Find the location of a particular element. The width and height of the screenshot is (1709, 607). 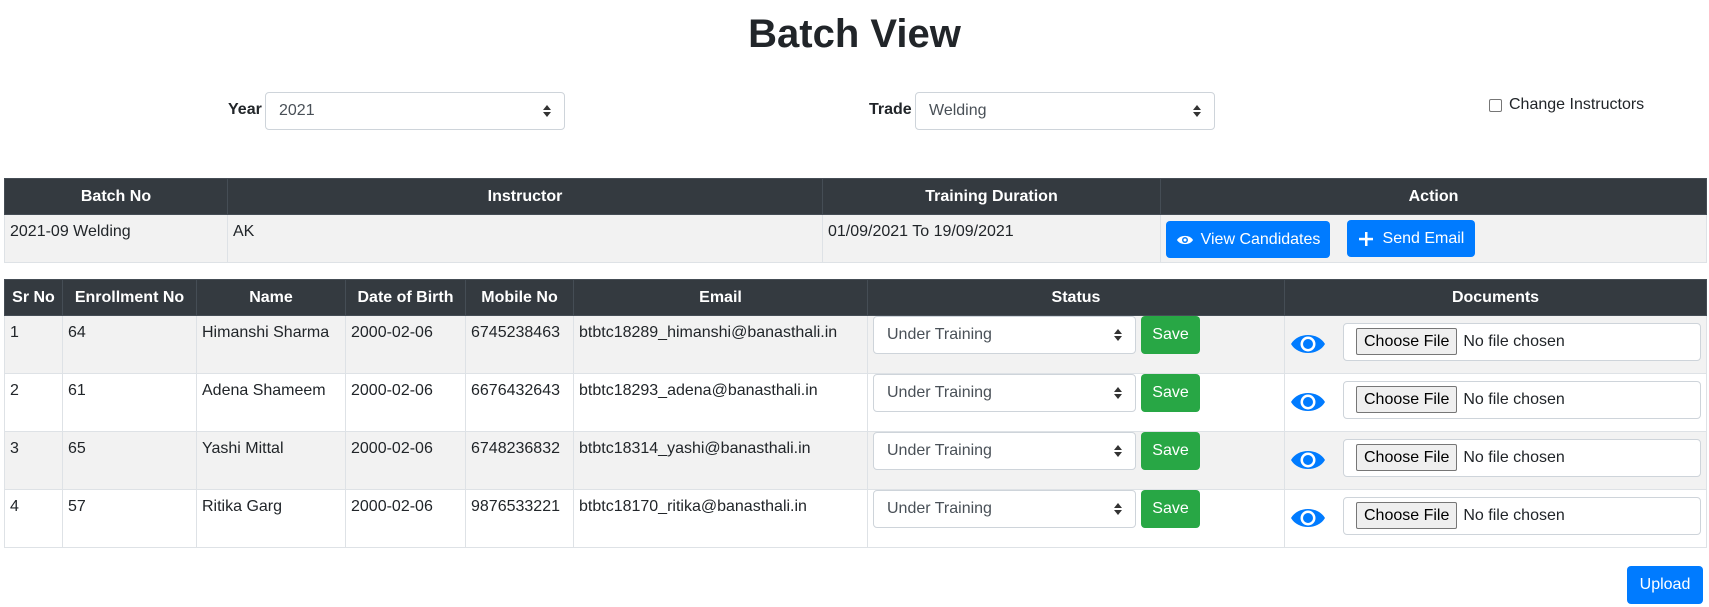

cell-mobile: 6745238463 is located at coordinates (519, 344).